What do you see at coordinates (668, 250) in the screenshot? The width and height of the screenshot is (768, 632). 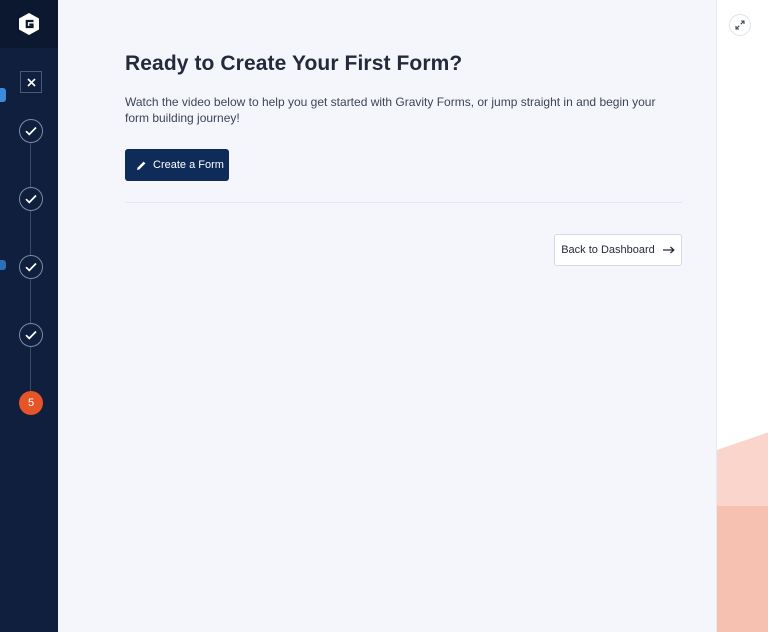 I see `arrow-right-icon` at bounding box center [668, 250].